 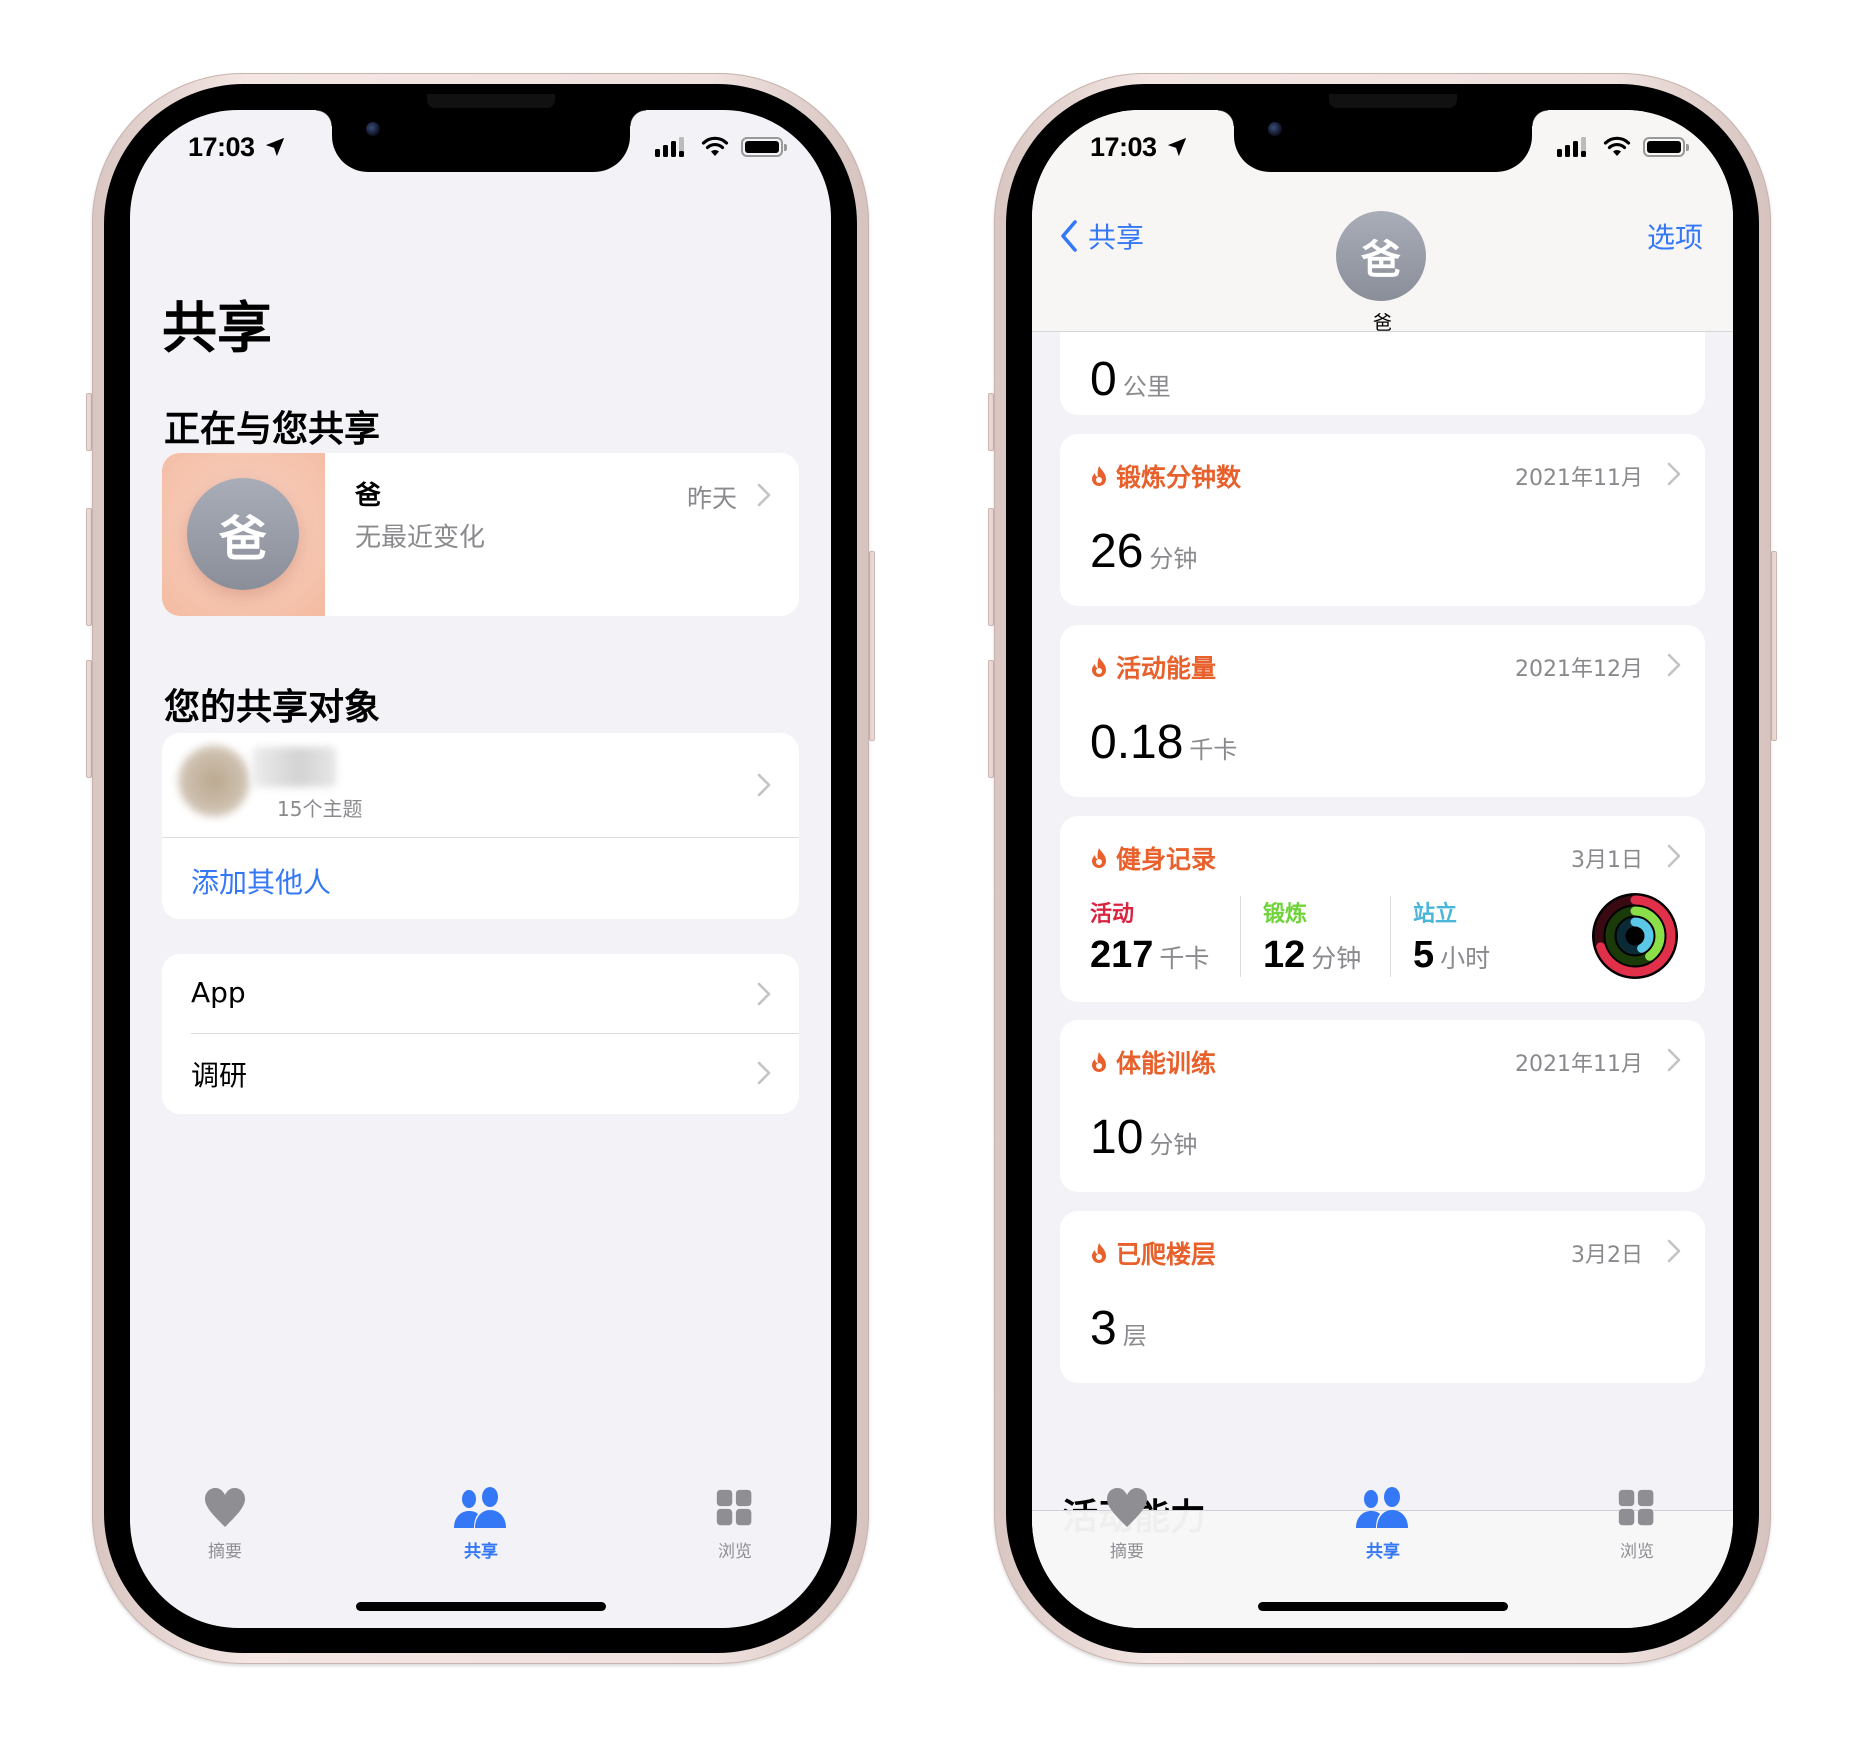 I want to click on metric-unit: 公里, so click(x=1146, y=387).